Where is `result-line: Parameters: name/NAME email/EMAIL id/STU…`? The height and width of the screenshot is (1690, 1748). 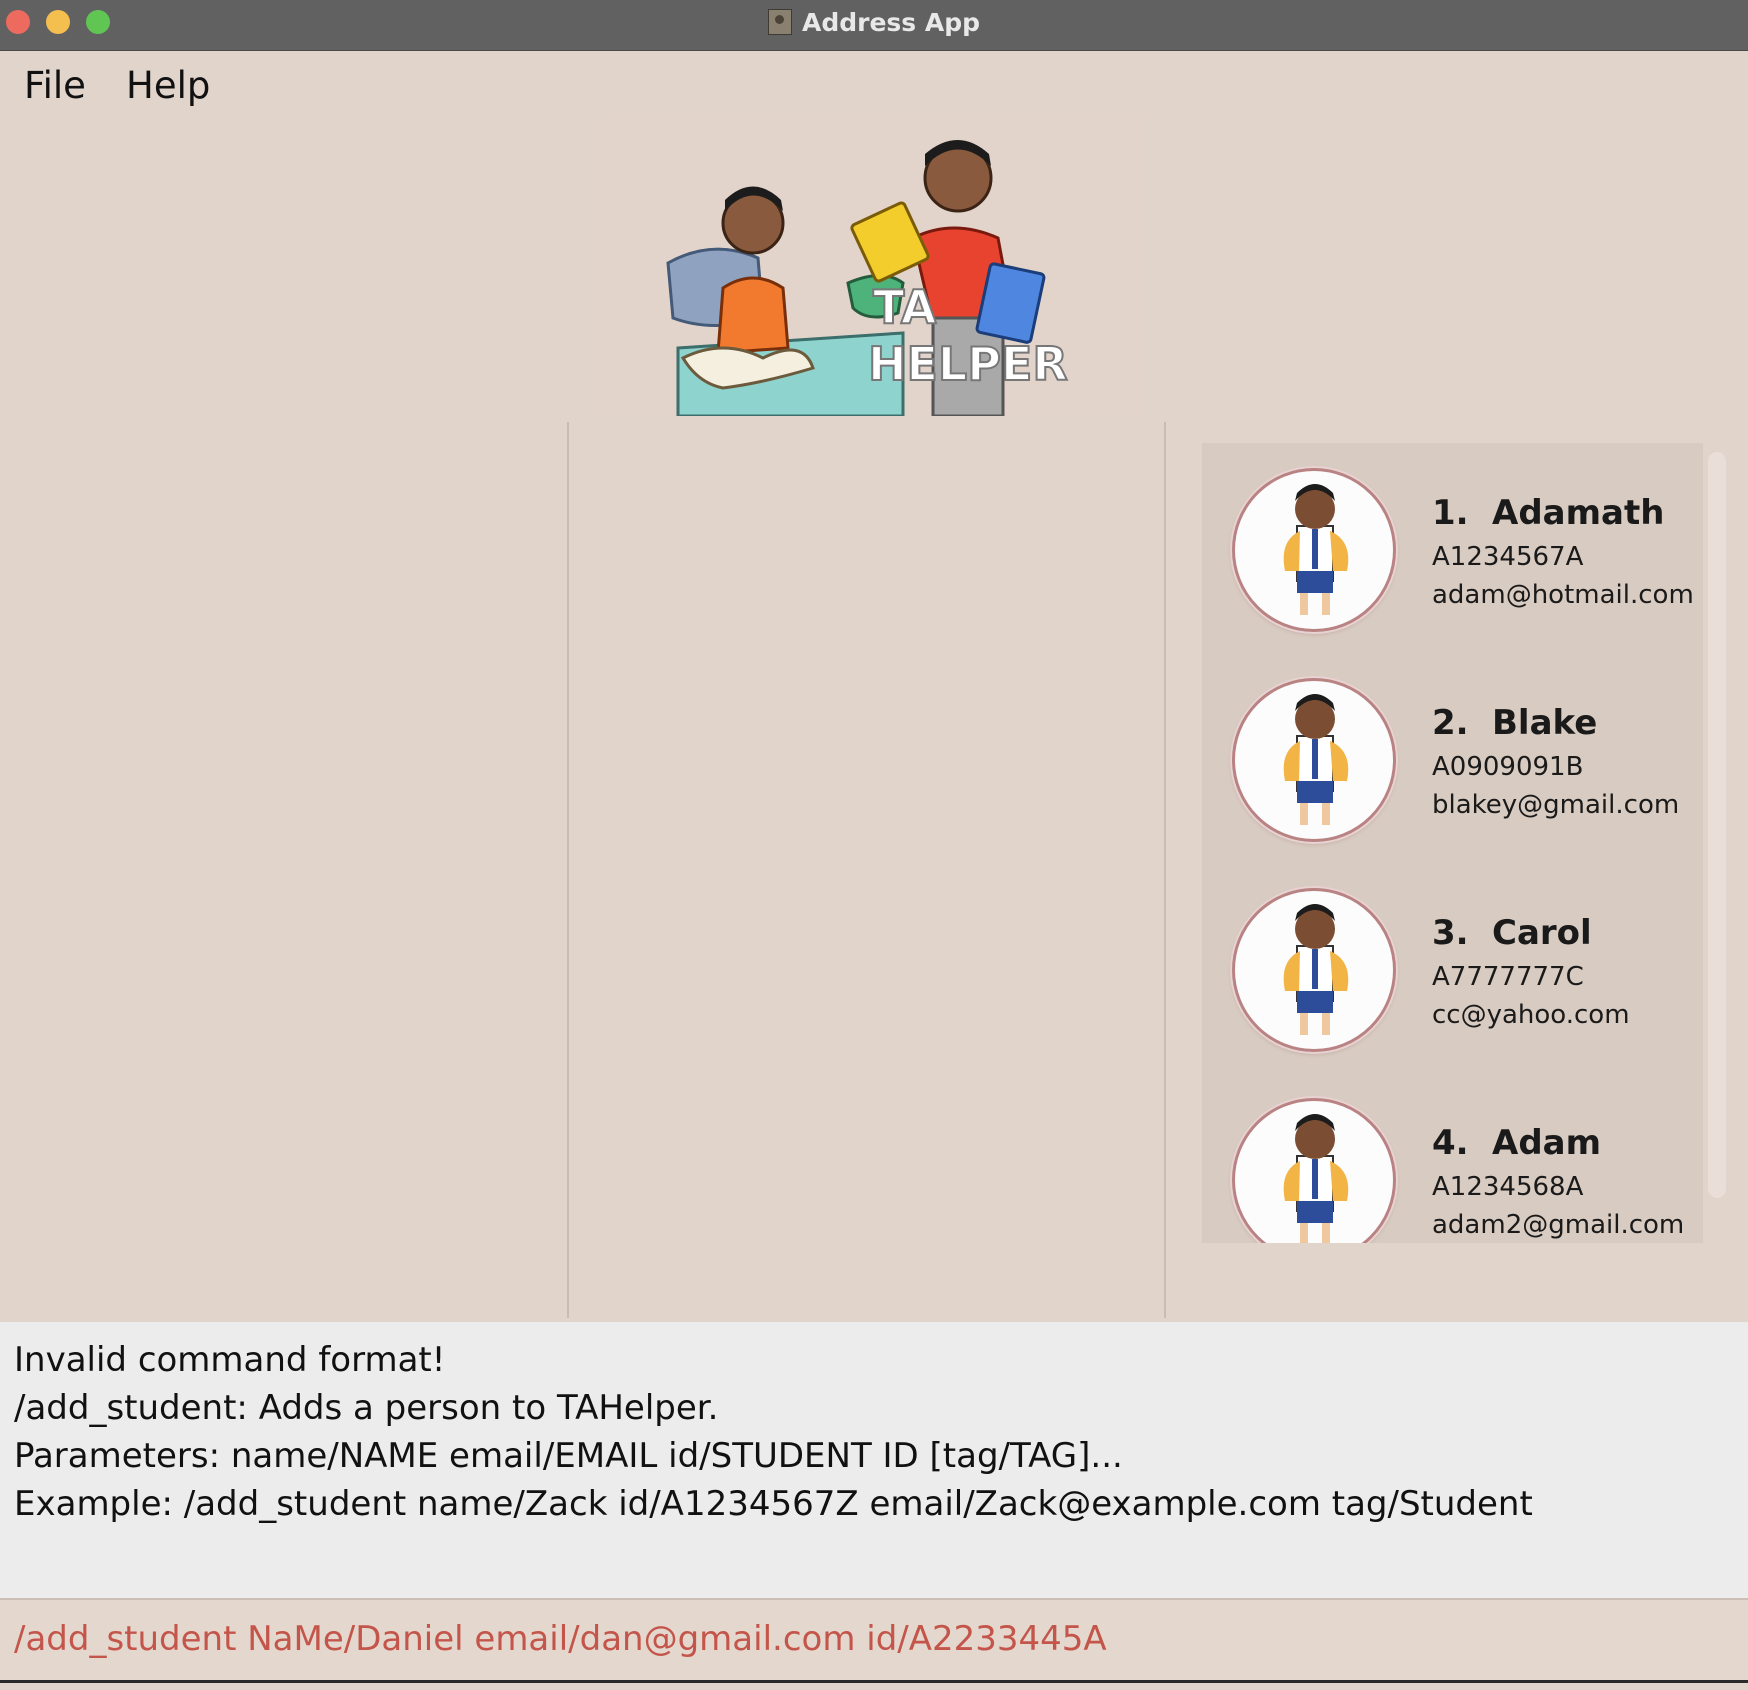
result-line: Parameters: name/NAME email/EMAIL id/STU… is located at coordinates (568, 1456).